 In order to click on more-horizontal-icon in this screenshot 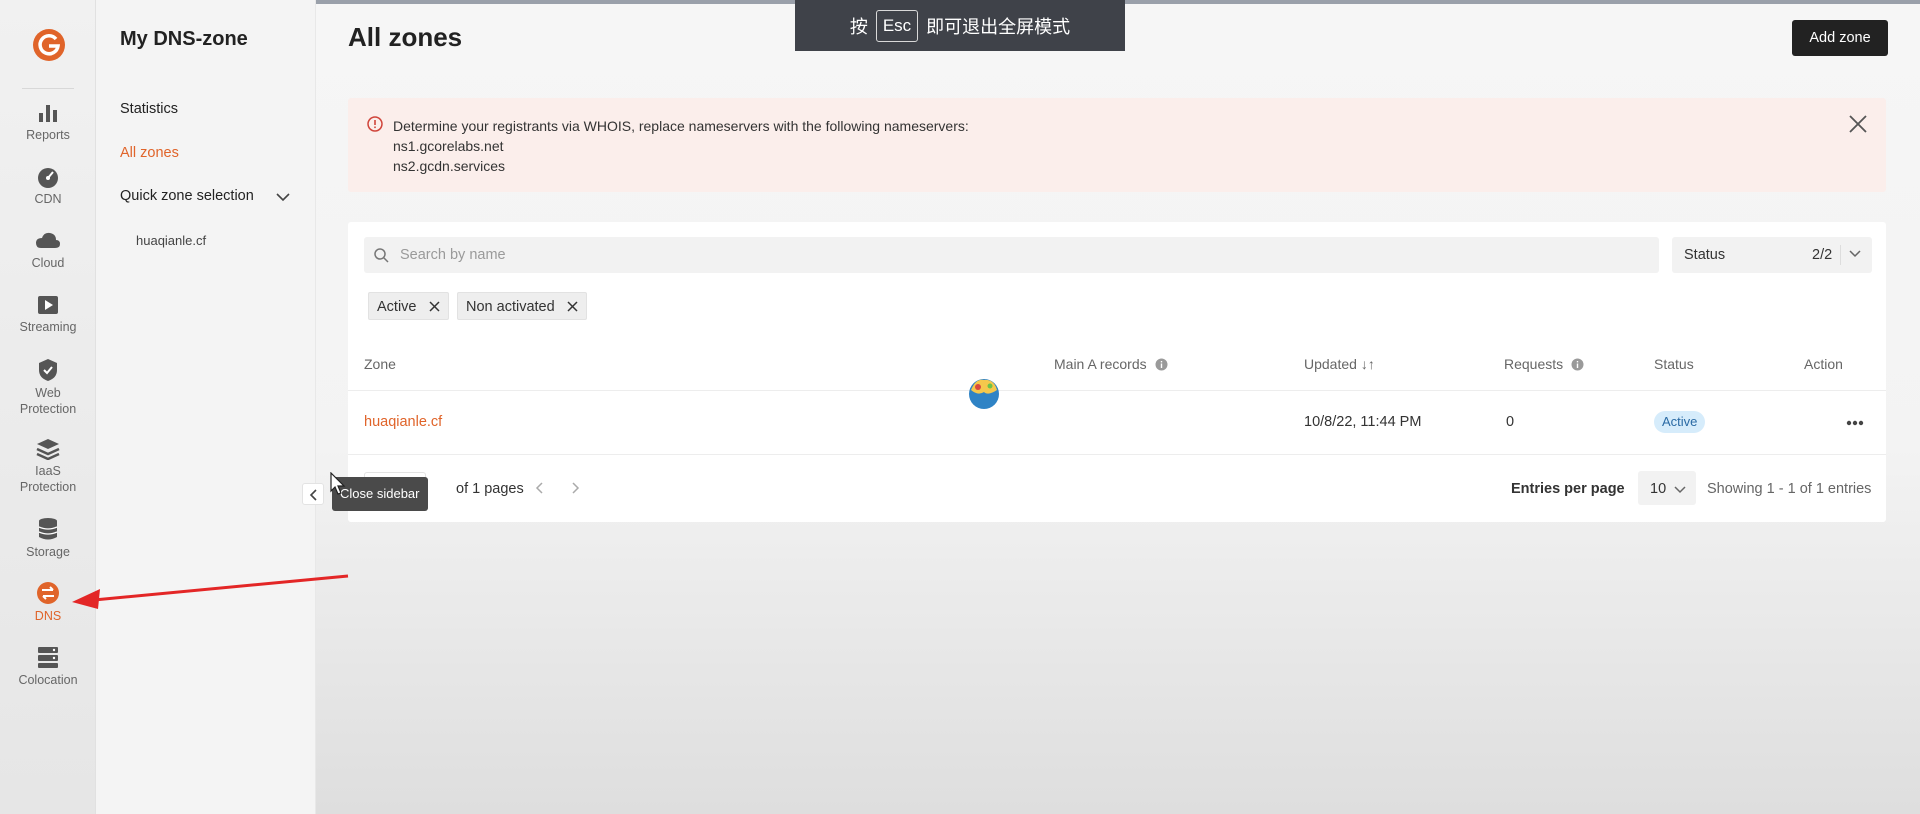, I will do `click(1855, 423)`.